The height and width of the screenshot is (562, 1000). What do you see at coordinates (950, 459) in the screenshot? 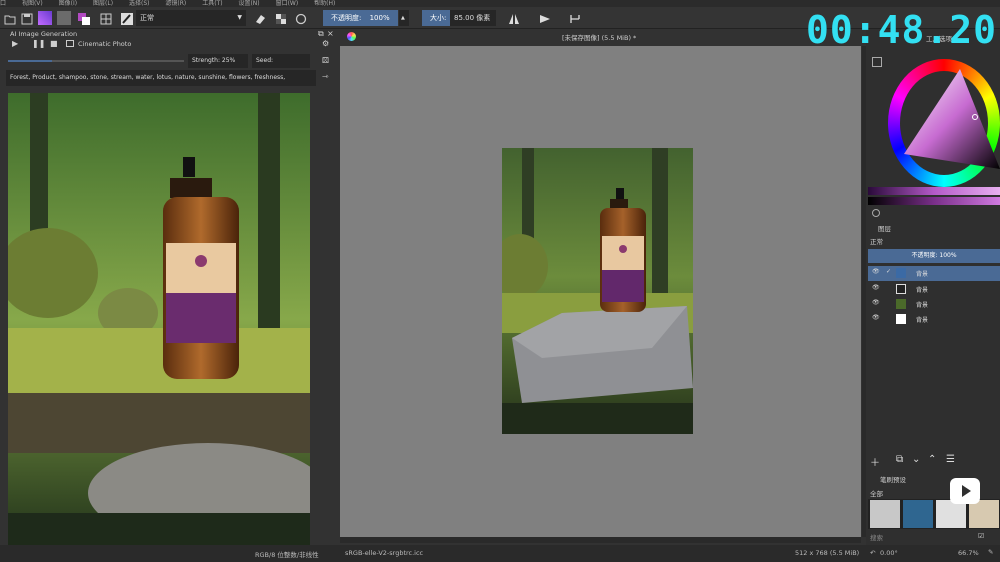
I see `layer-properties-icon: ☰` at bounding box center [950, 459].